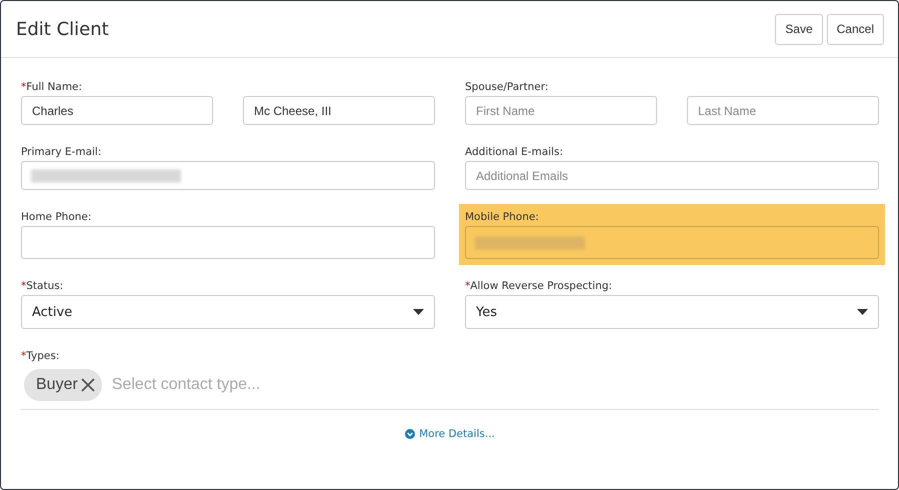  I want to click on dialog-title: Edit Client, so click(62, 29).